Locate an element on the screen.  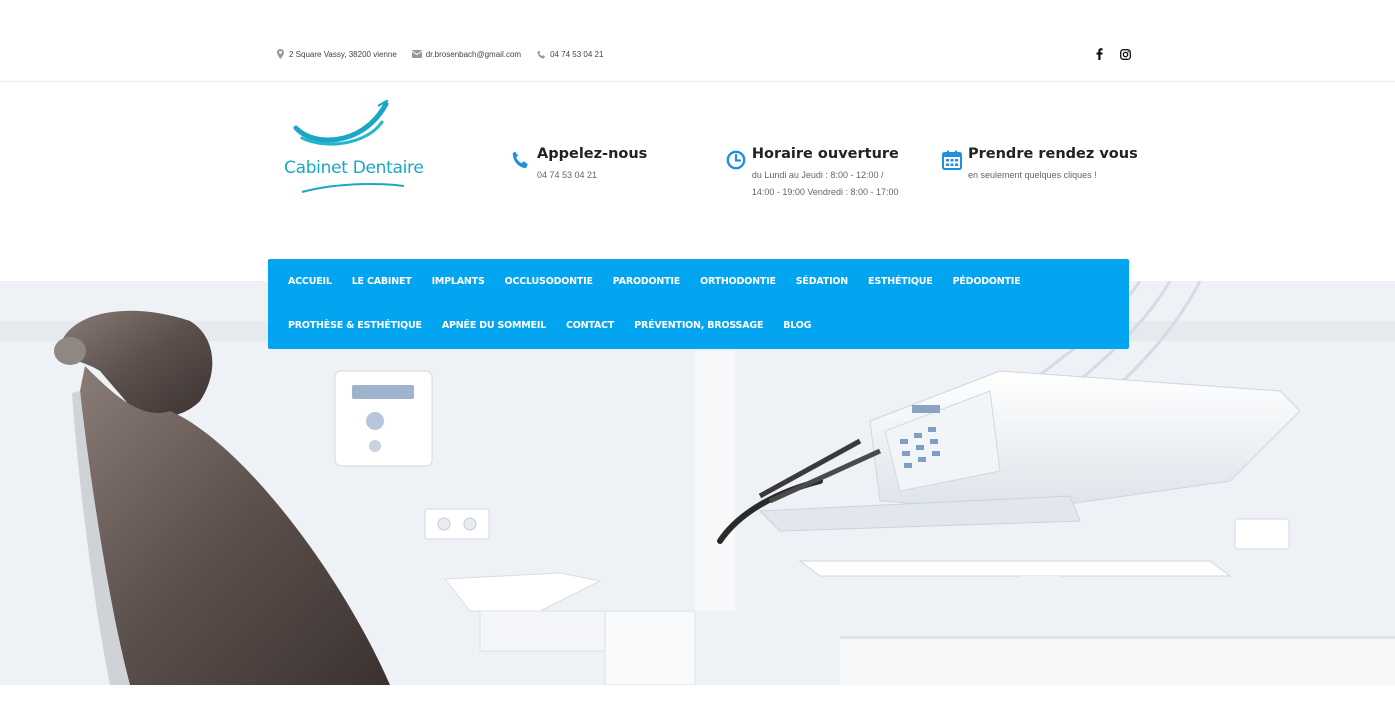
phone-item: 04 74 53 04 21 is located at coordinates (569, 54).